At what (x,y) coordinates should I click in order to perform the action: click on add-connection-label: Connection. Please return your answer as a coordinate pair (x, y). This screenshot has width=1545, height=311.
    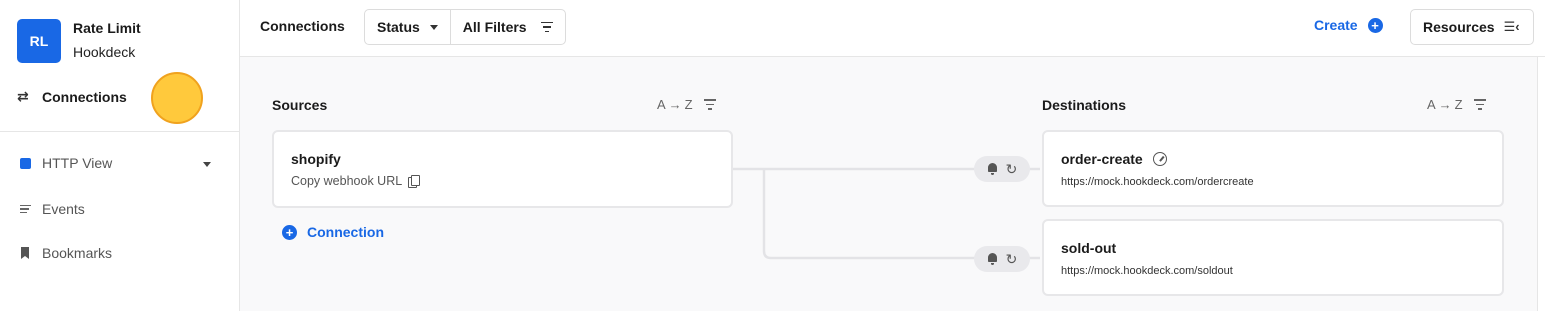
    Looking at the image, I should click on (345, 232).